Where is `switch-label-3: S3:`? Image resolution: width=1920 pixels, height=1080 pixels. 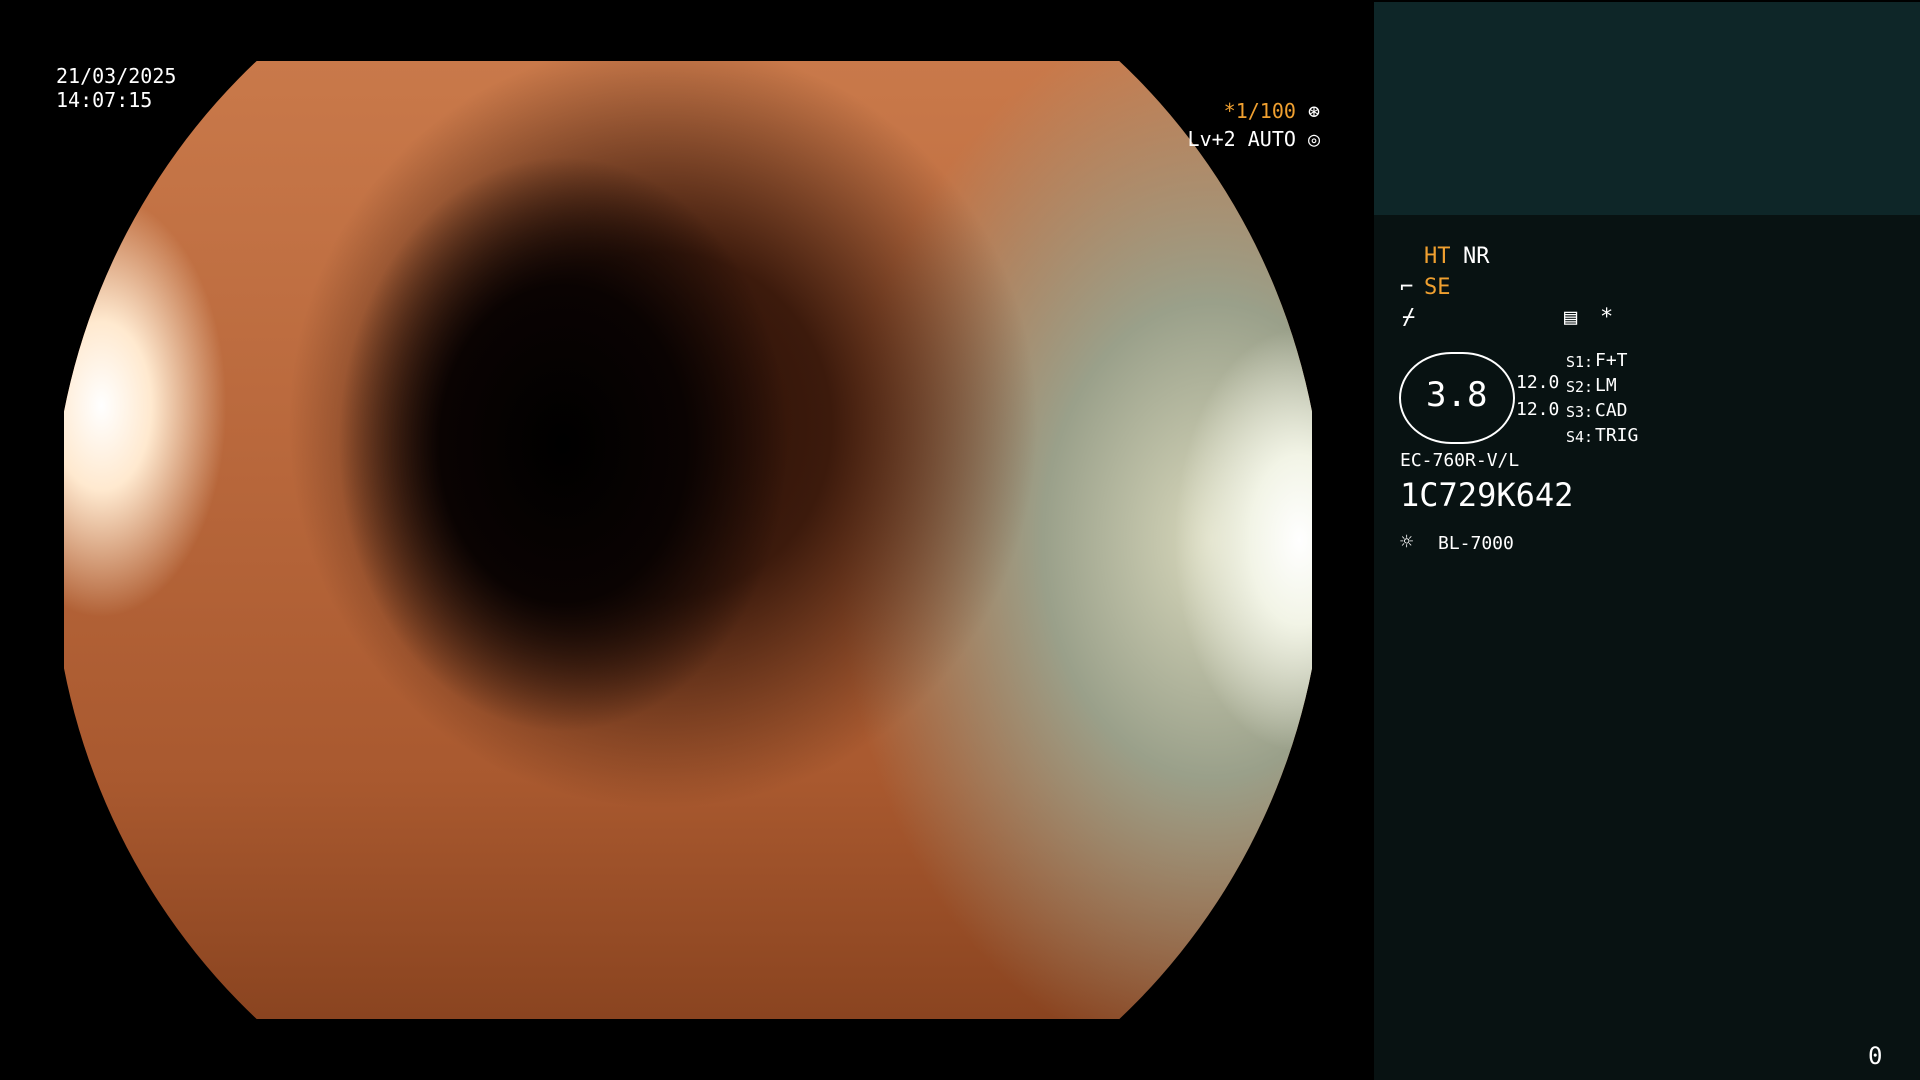
switch-label-3: S3: is located at coordinates (1580, 412).